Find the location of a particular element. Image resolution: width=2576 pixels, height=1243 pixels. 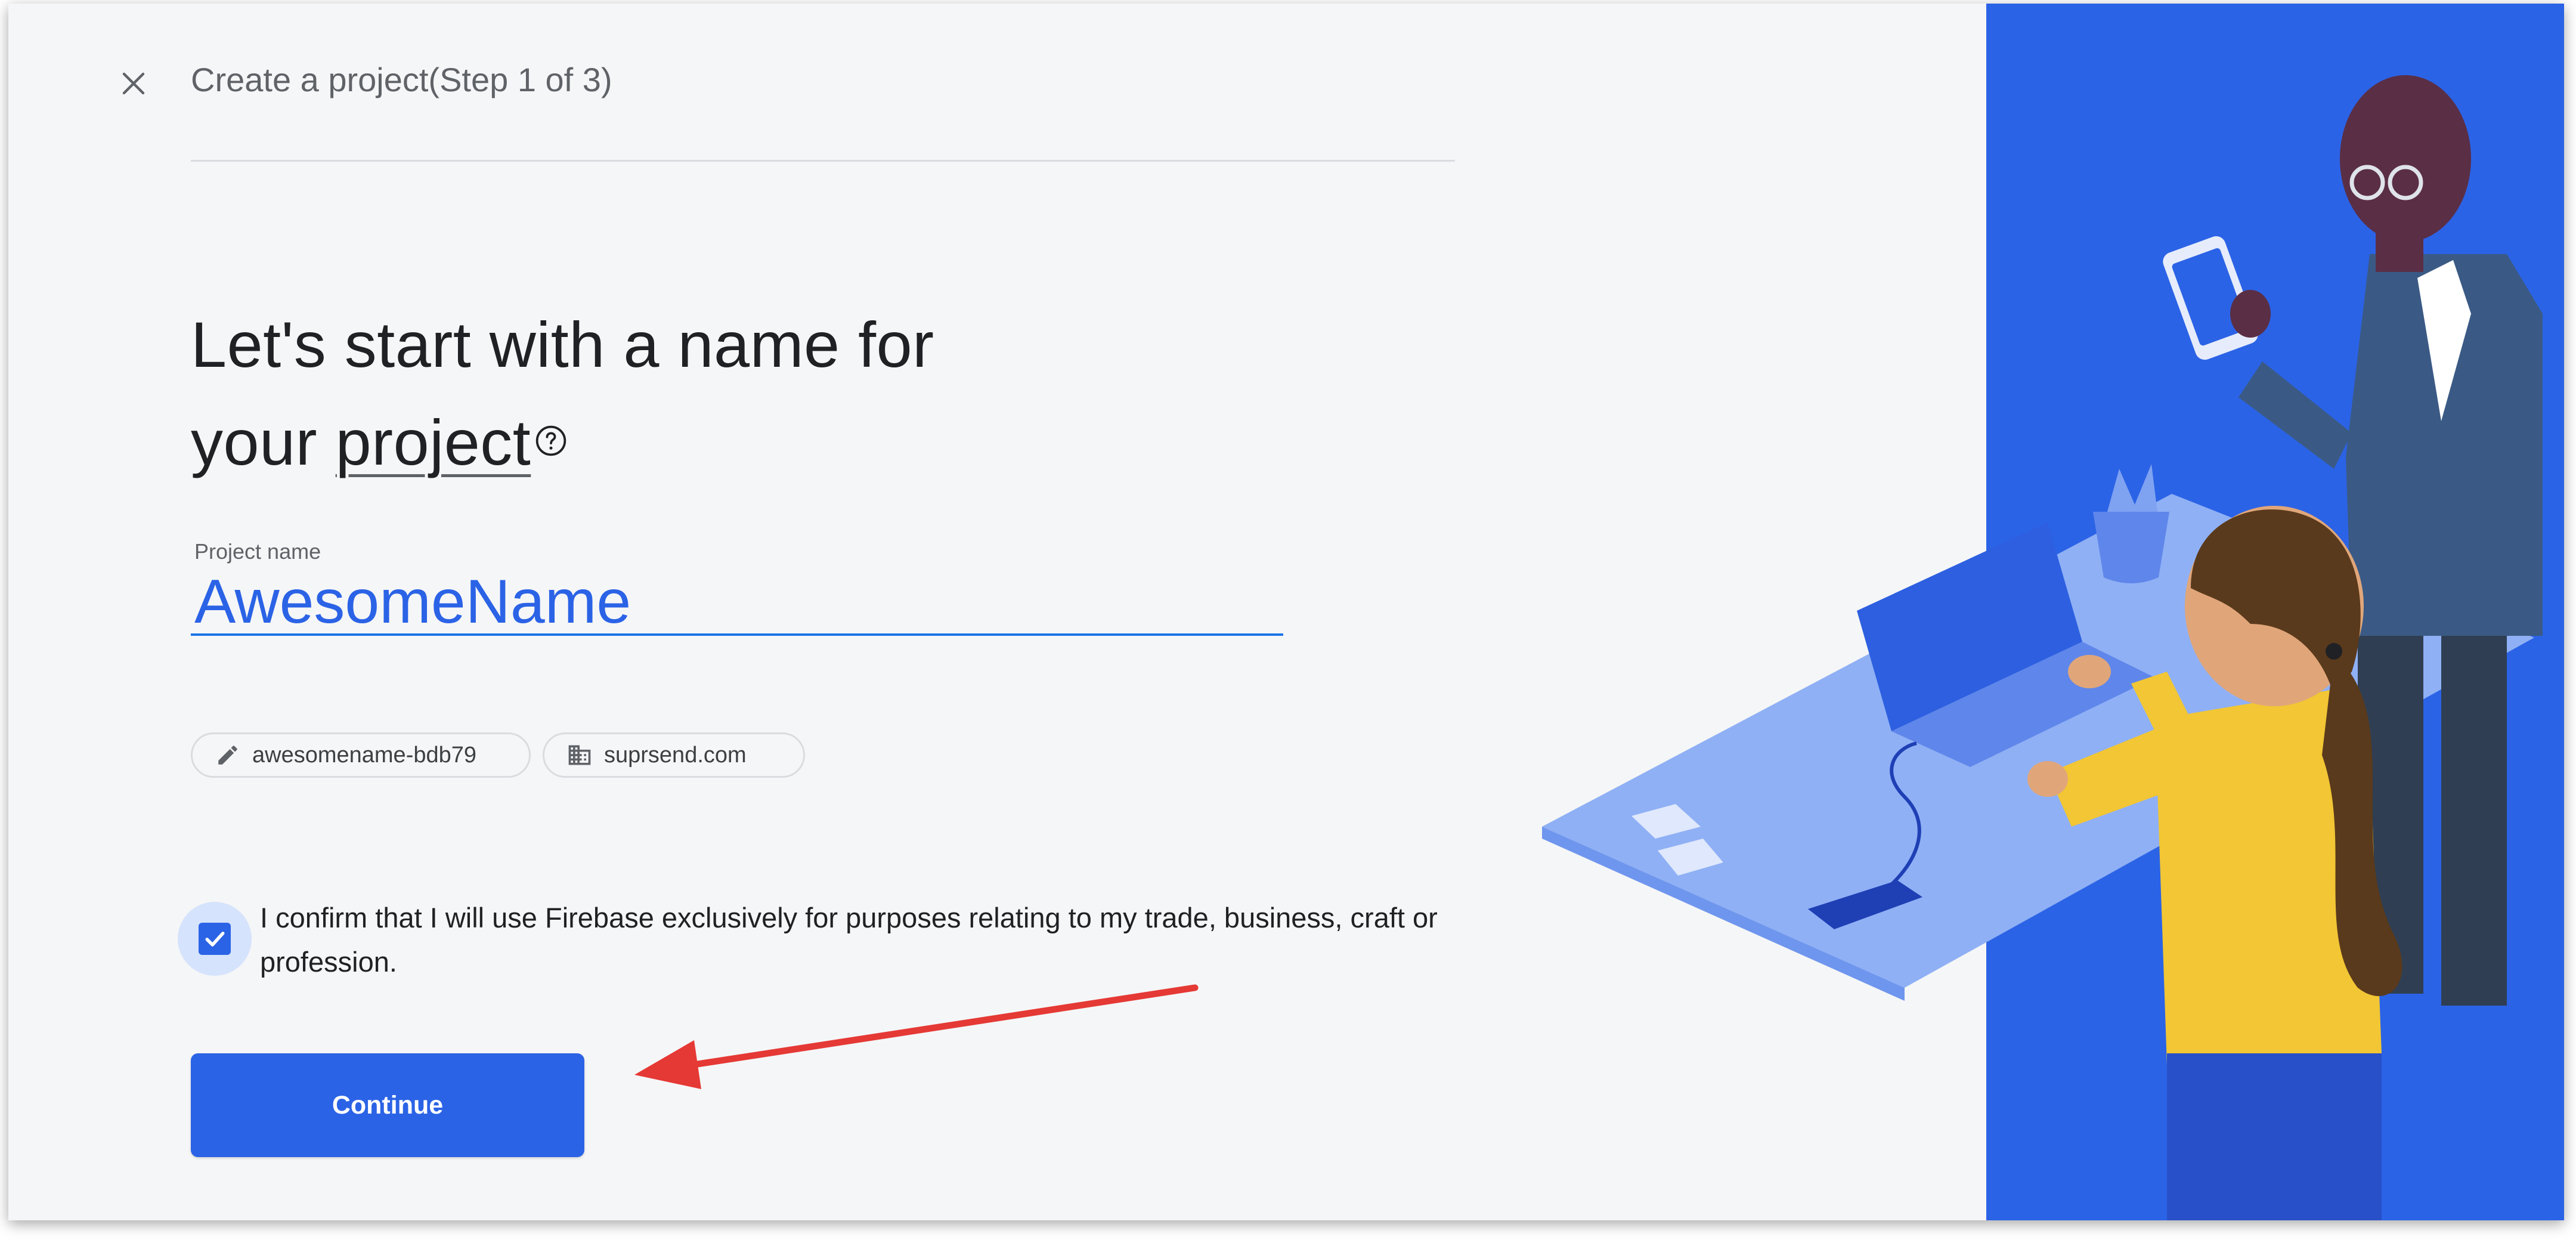

confirm-checkbox is located at coordinates (215, 939).